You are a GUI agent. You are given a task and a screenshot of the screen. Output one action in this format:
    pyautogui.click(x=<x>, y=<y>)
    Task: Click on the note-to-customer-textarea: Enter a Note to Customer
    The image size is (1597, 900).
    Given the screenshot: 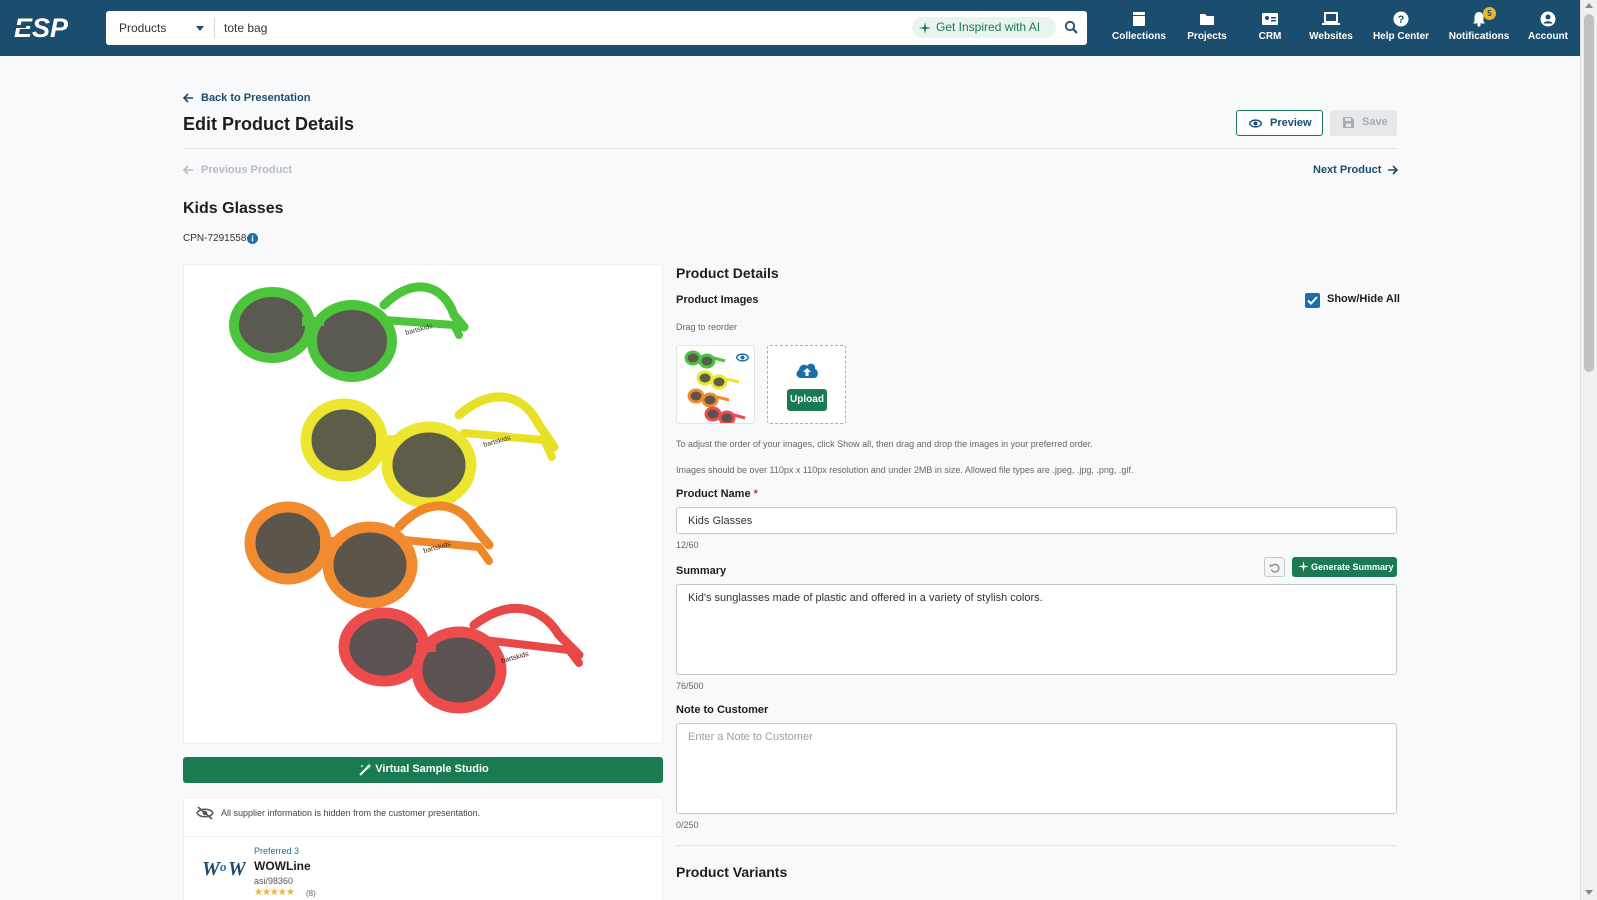 What is the action you would take?
    pyautogui.click(x=1036, y=768)
    